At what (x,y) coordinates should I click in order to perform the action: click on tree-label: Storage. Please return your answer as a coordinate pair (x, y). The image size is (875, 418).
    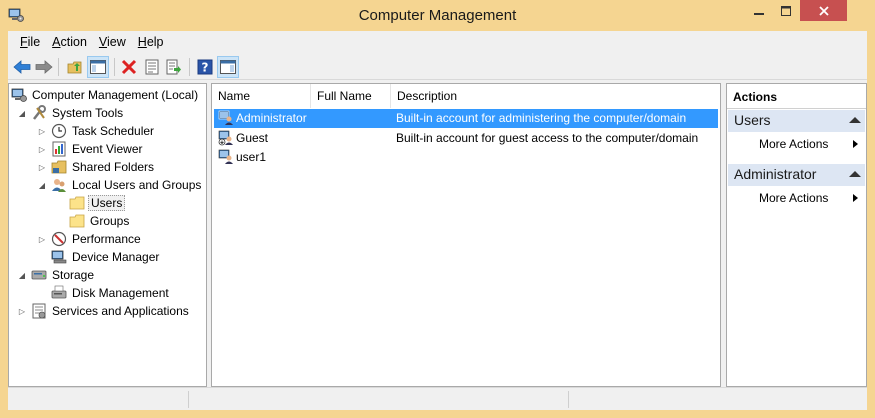
    Looking at the image, I should click on (73, 275).